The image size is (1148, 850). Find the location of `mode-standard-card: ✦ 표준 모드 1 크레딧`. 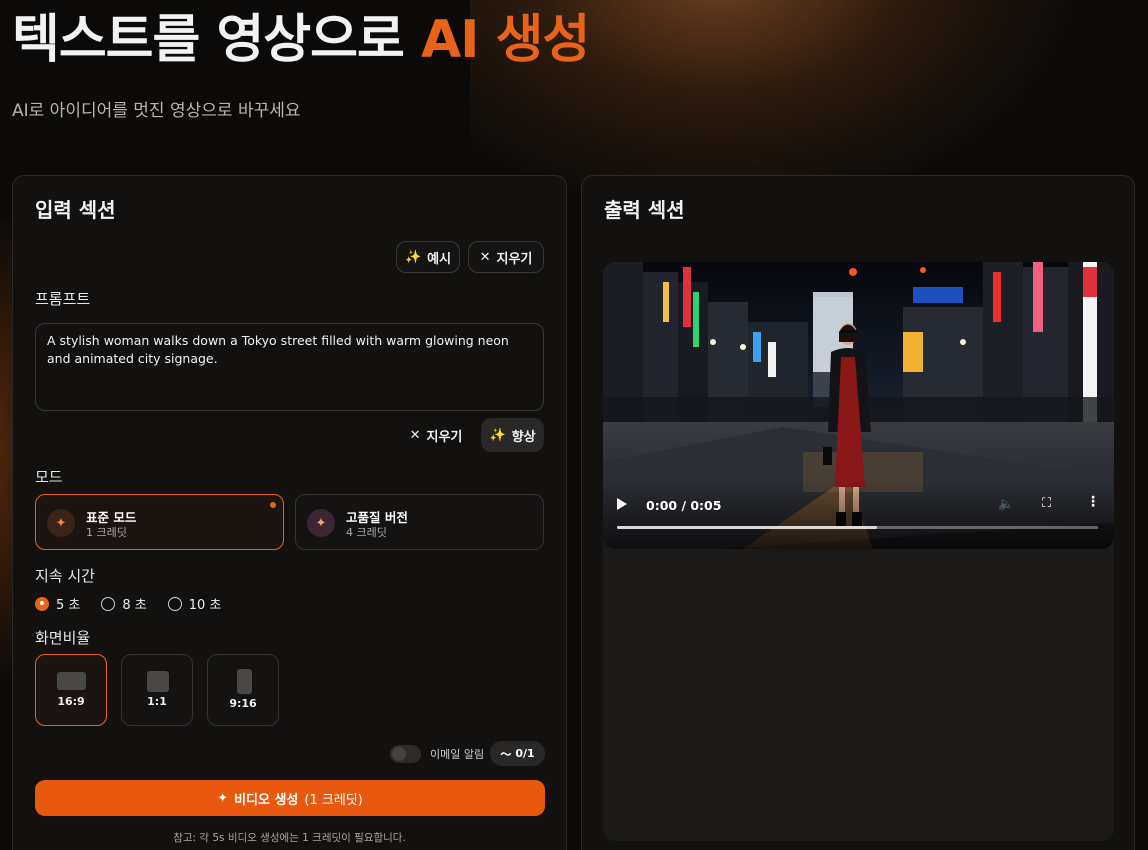

mode-standard-card: ✦ 표준 모드 1 크레딧 is located at coordinates (159, 522).